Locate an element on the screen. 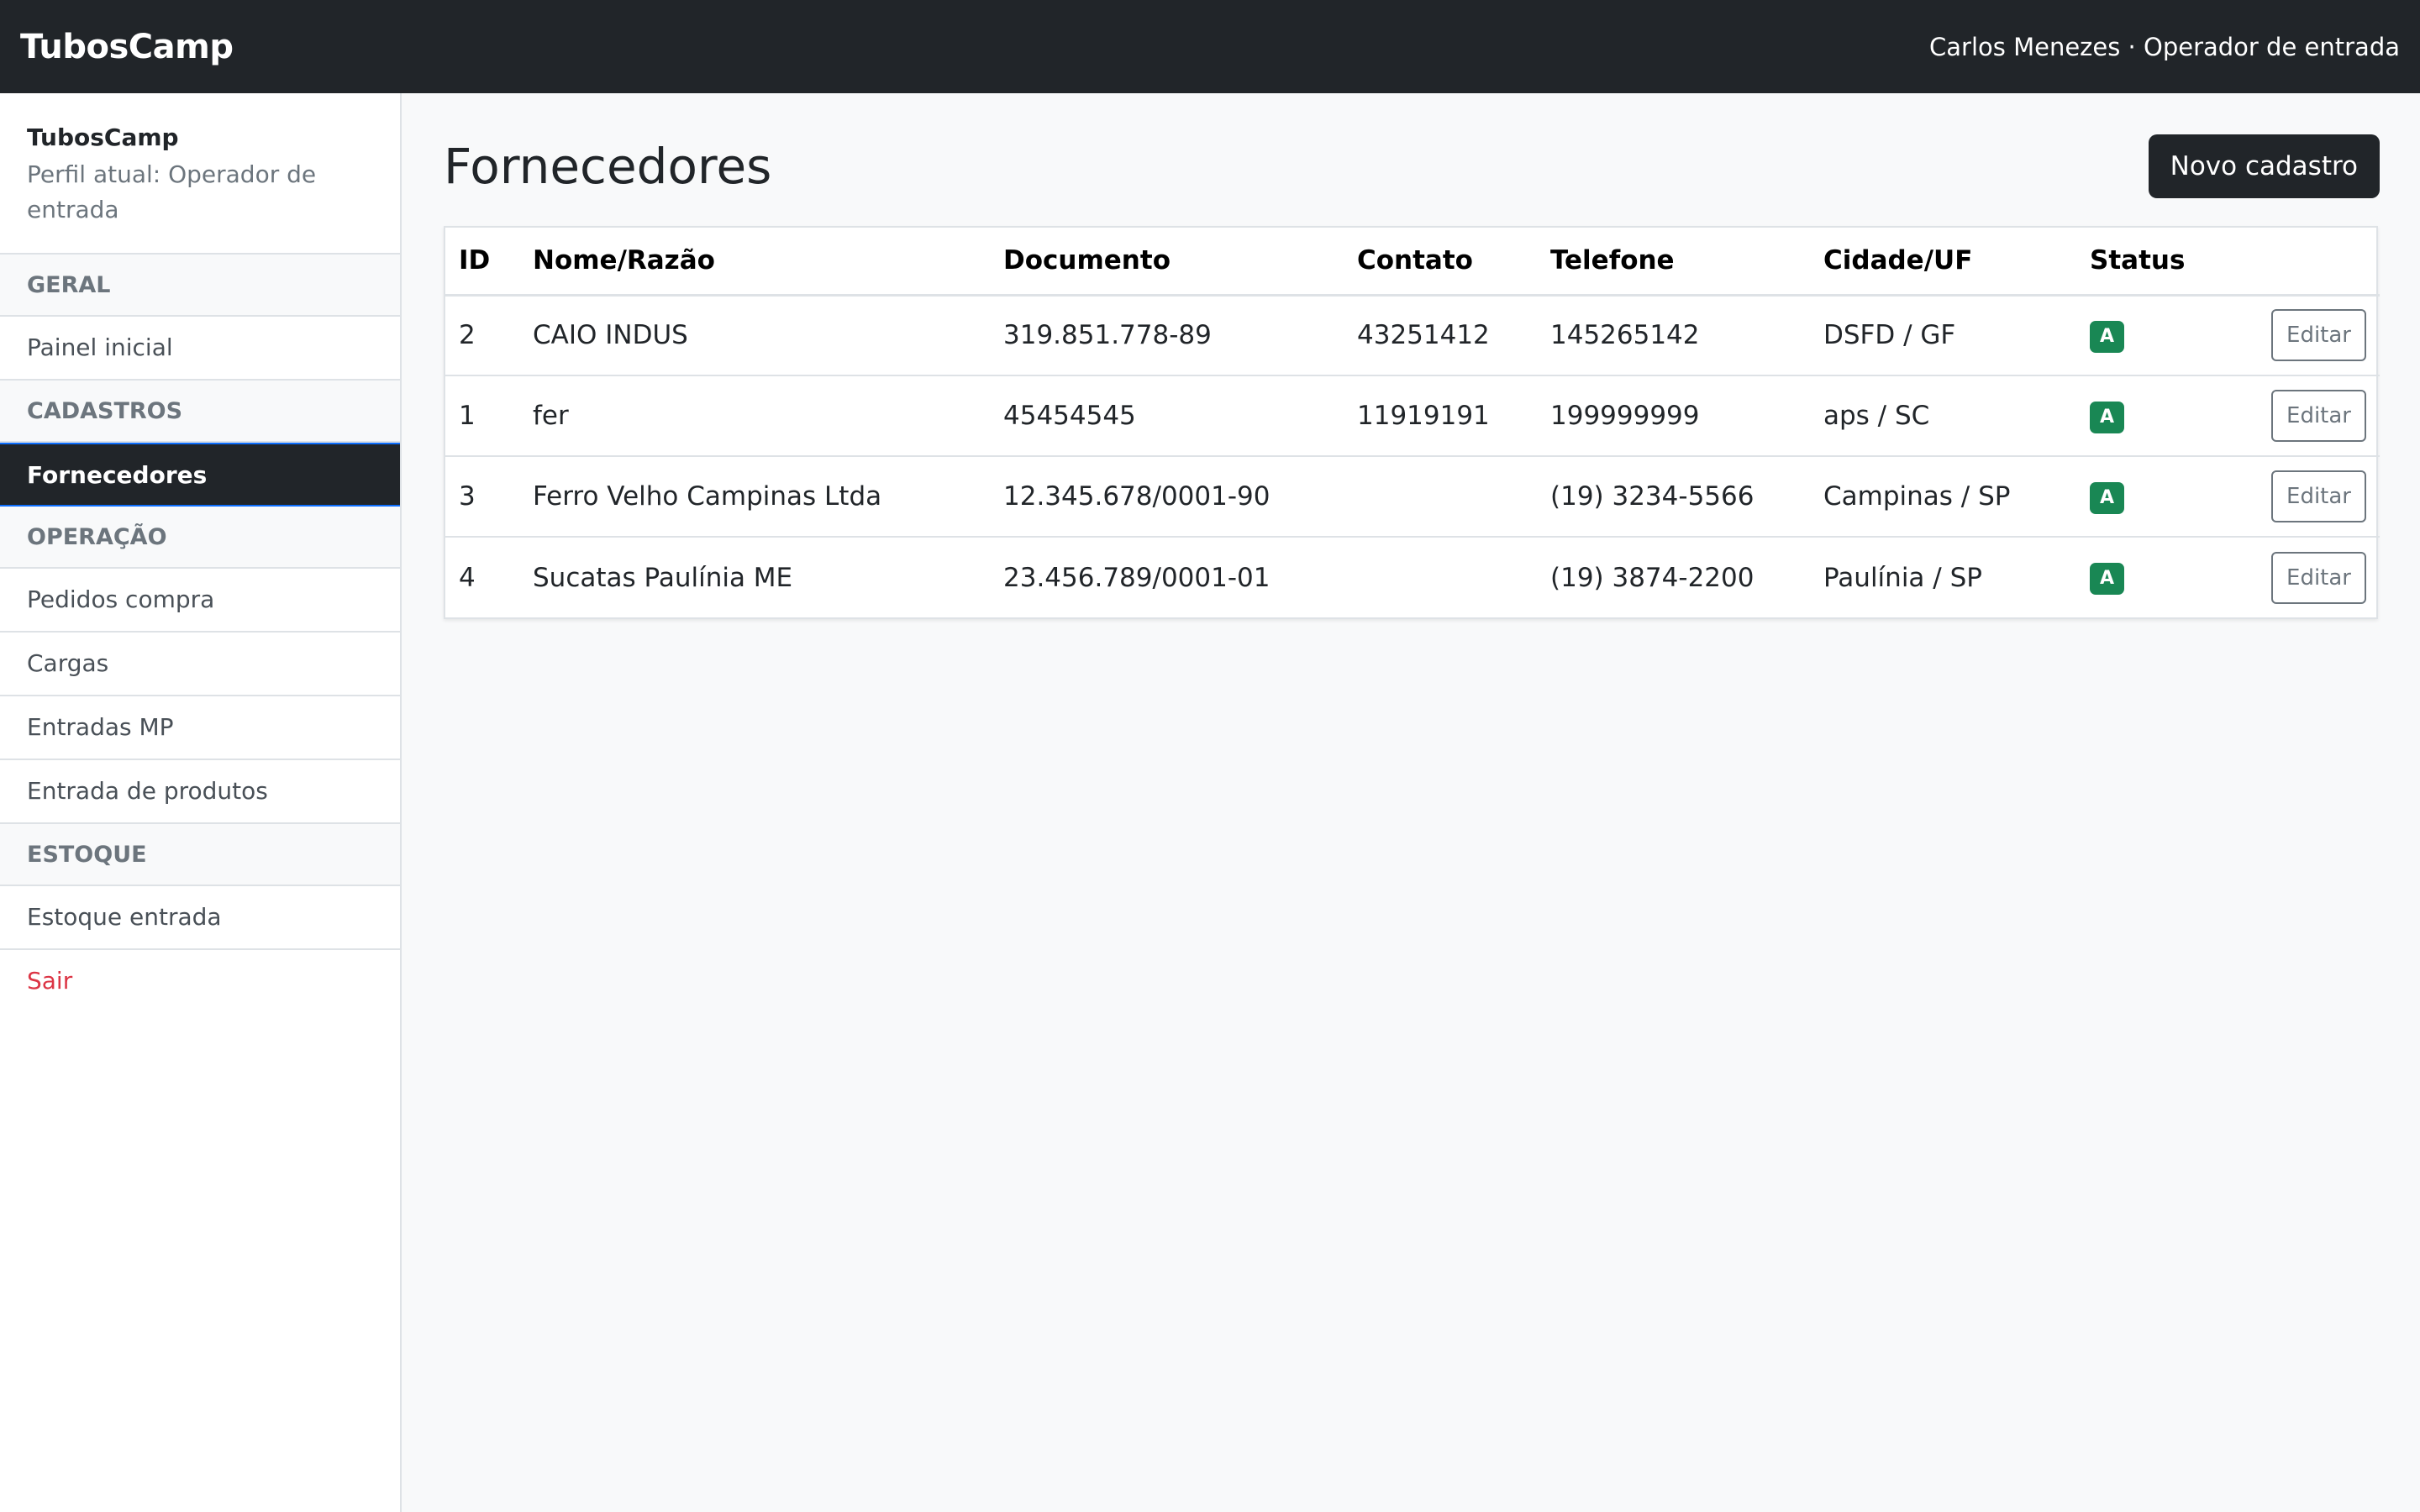 The image size is (2420, 1512). cell-documento: 319.851.778-89 is located at coordinates (1167, 335).